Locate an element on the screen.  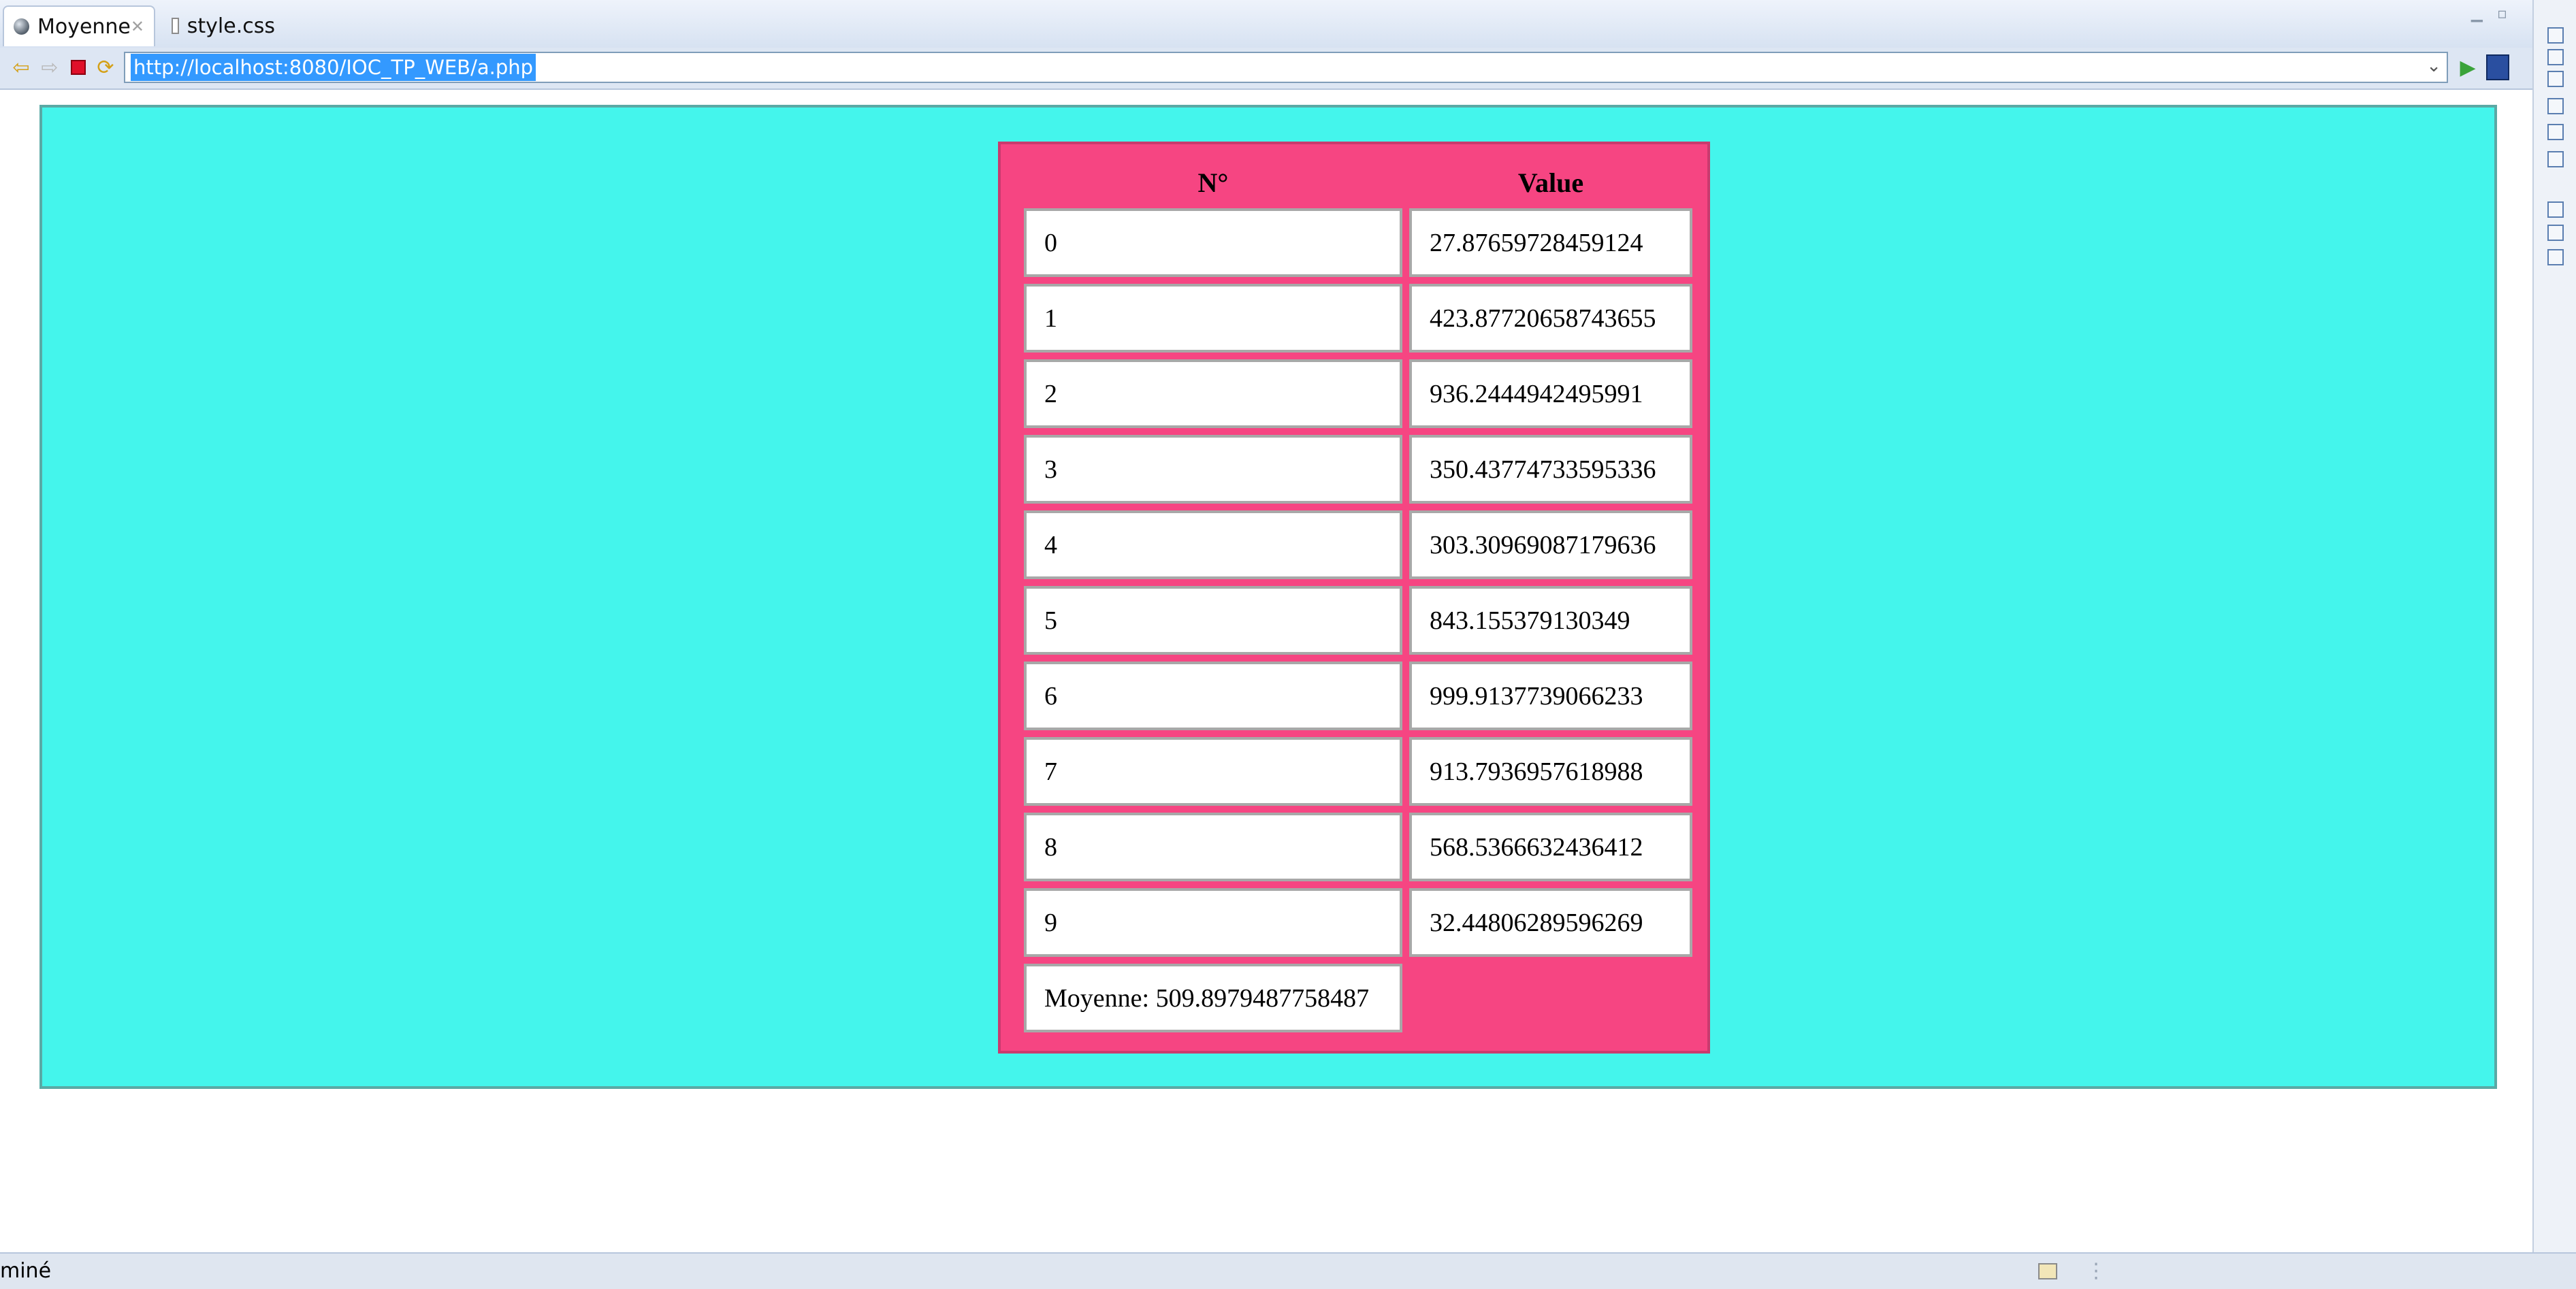
table-row: 4 303.30969087179636 is located at coordinates (1358, 544).